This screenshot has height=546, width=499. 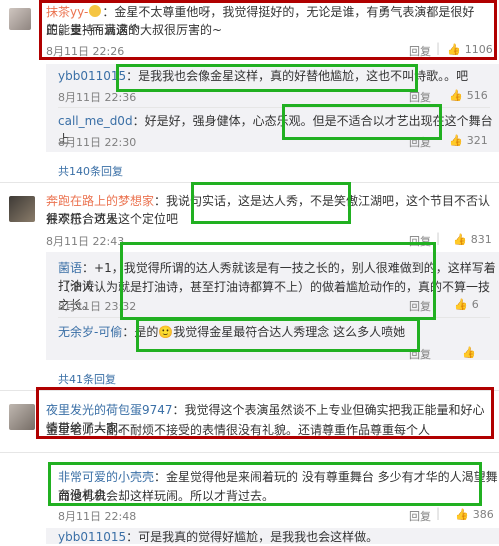 What do you see at coordinates (92, 537) in the screenshot?
I see `reply-user: ybb011015` at bounding box center [92, 537].